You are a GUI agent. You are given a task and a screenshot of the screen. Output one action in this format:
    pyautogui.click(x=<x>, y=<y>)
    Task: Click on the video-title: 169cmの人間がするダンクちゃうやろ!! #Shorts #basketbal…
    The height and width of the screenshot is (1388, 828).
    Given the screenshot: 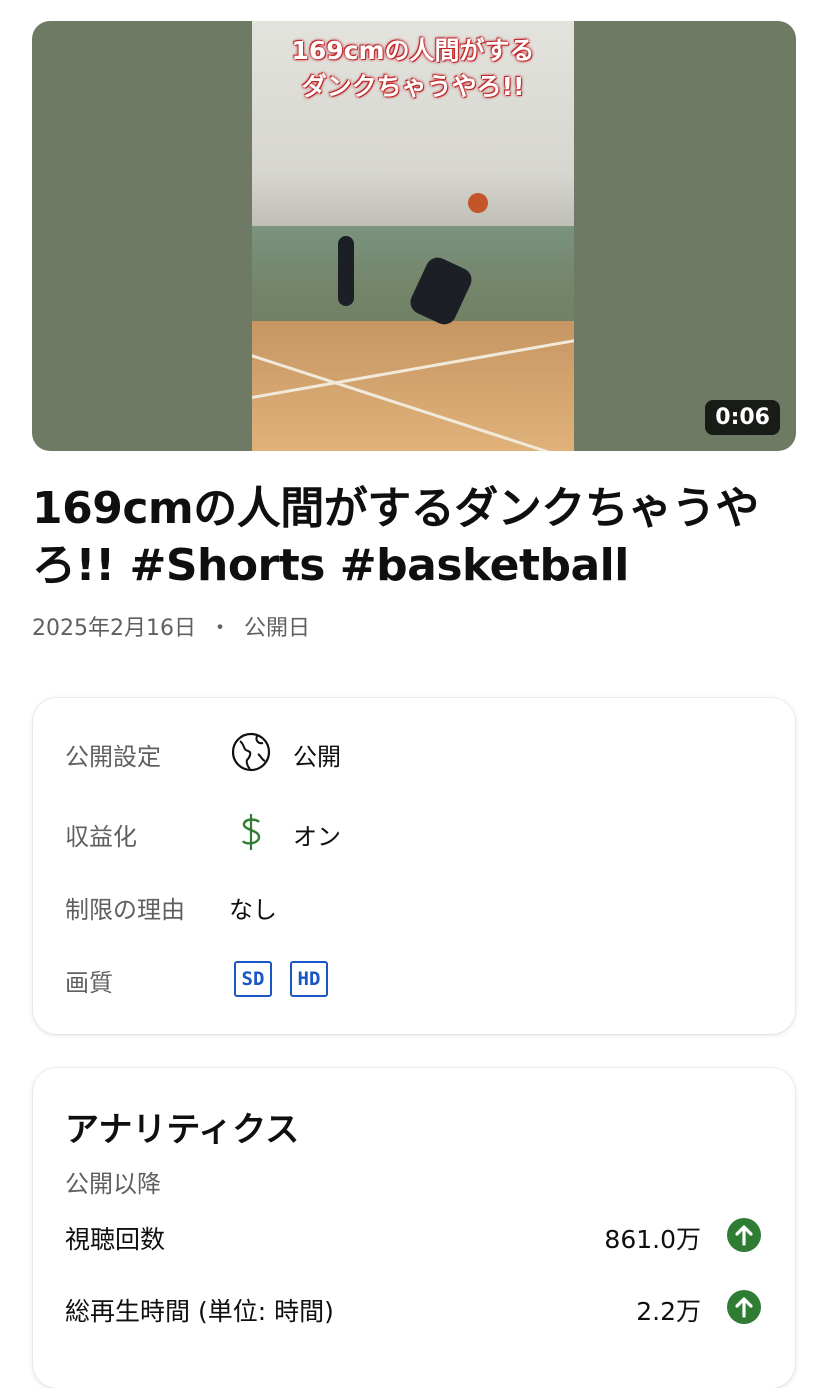 What is the action you would take?
    pyautogui.click(x=395, y=537)
    